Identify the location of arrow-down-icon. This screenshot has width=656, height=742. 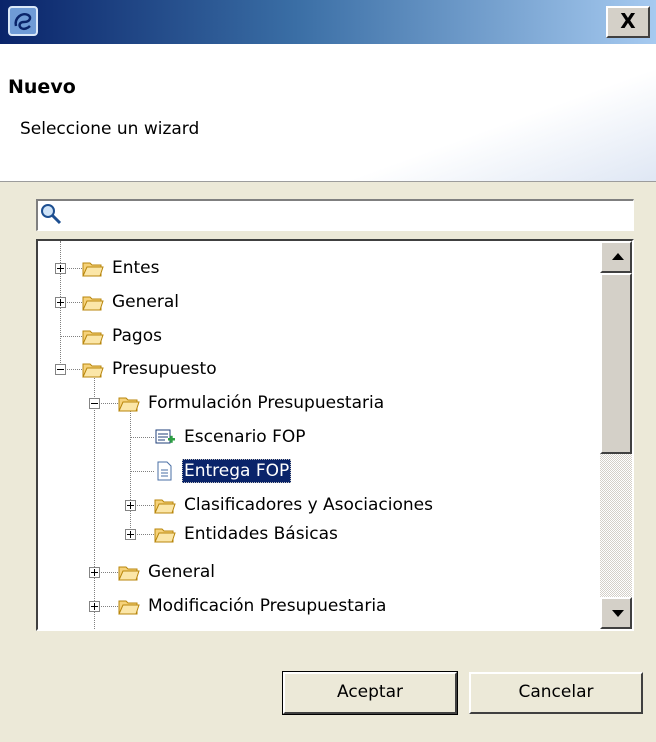
(618, 613).